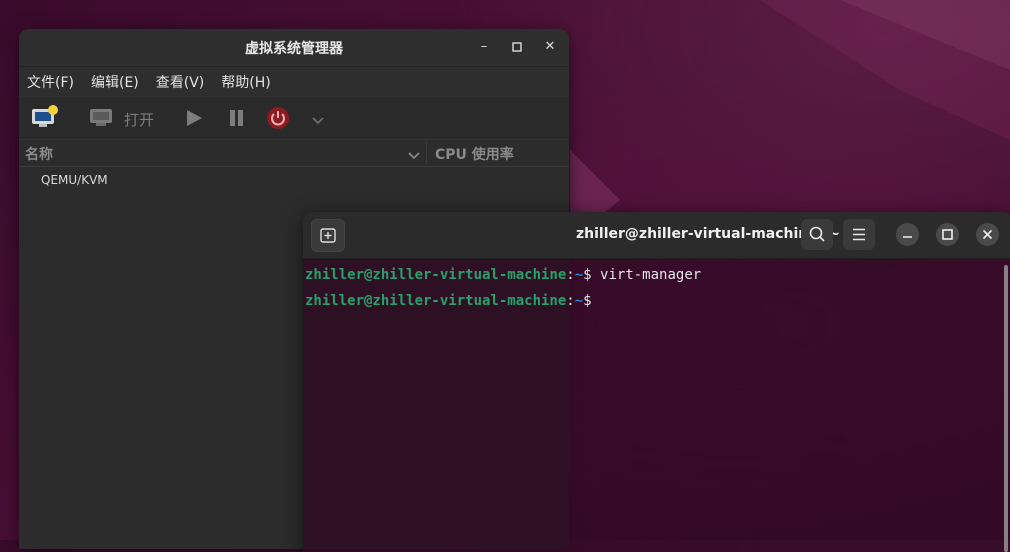  What do you see at coordinates (484, 47) in the screenshot?
I see `minimize-icon: –` at bounding box center [484, 47].